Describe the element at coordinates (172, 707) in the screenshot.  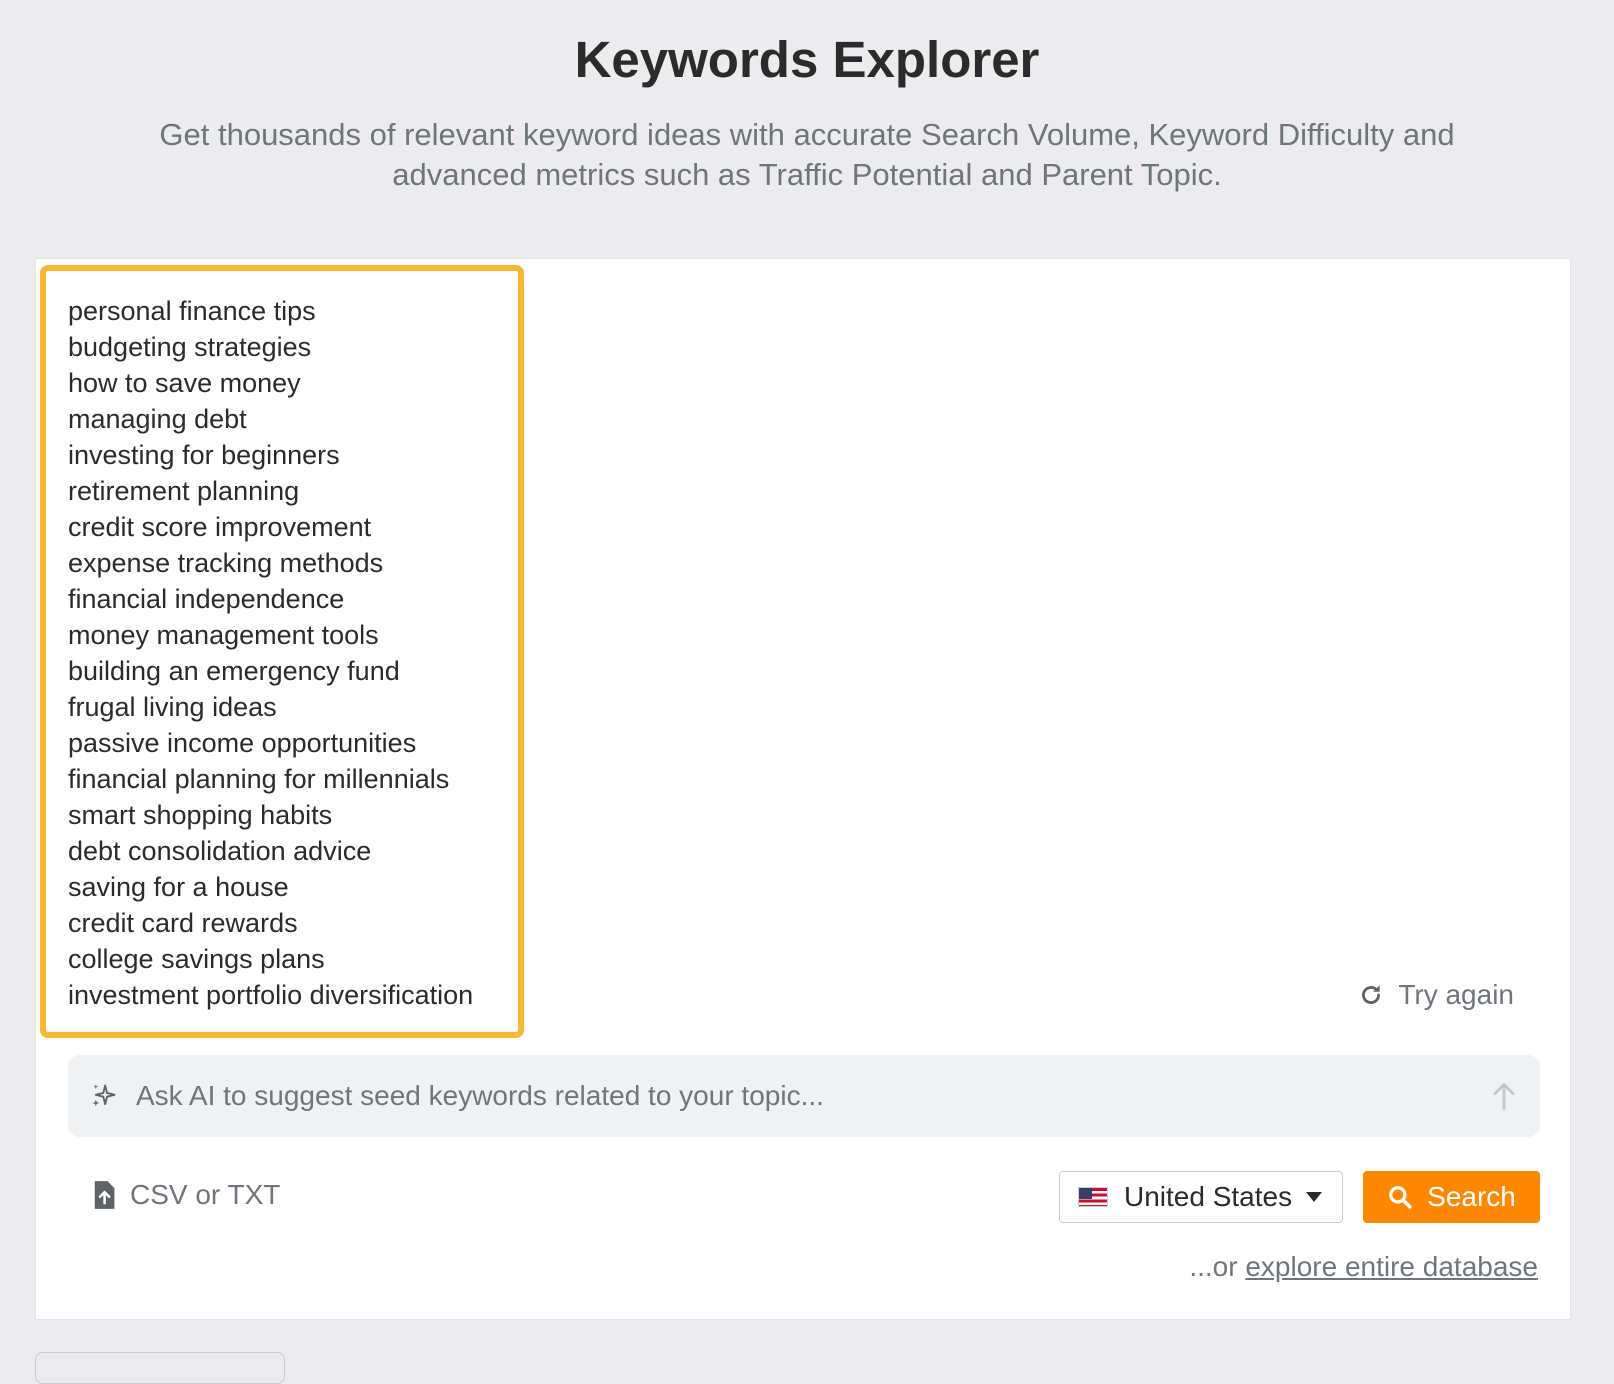
I see `keyword-line: frugal living ideas` at that location.